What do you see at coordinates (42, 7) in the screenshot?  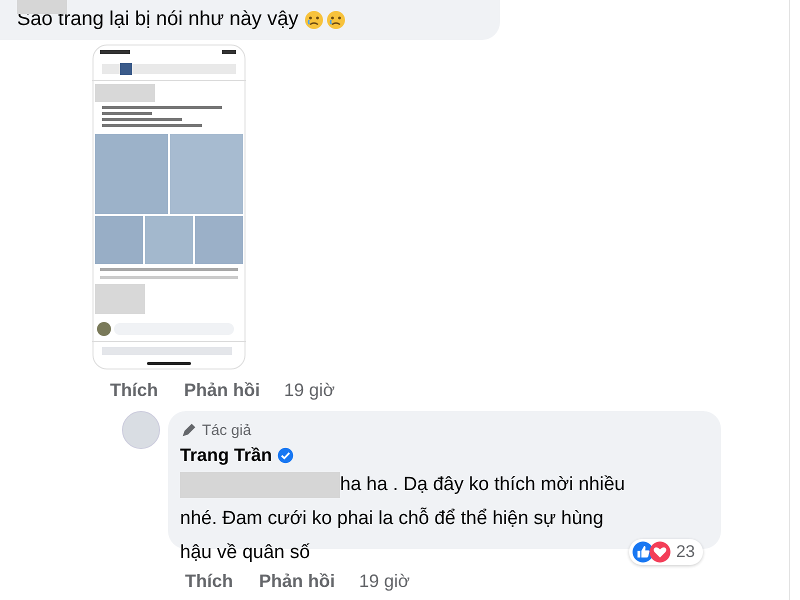 I see `blurred-patch` at bounding box center [42, 7].